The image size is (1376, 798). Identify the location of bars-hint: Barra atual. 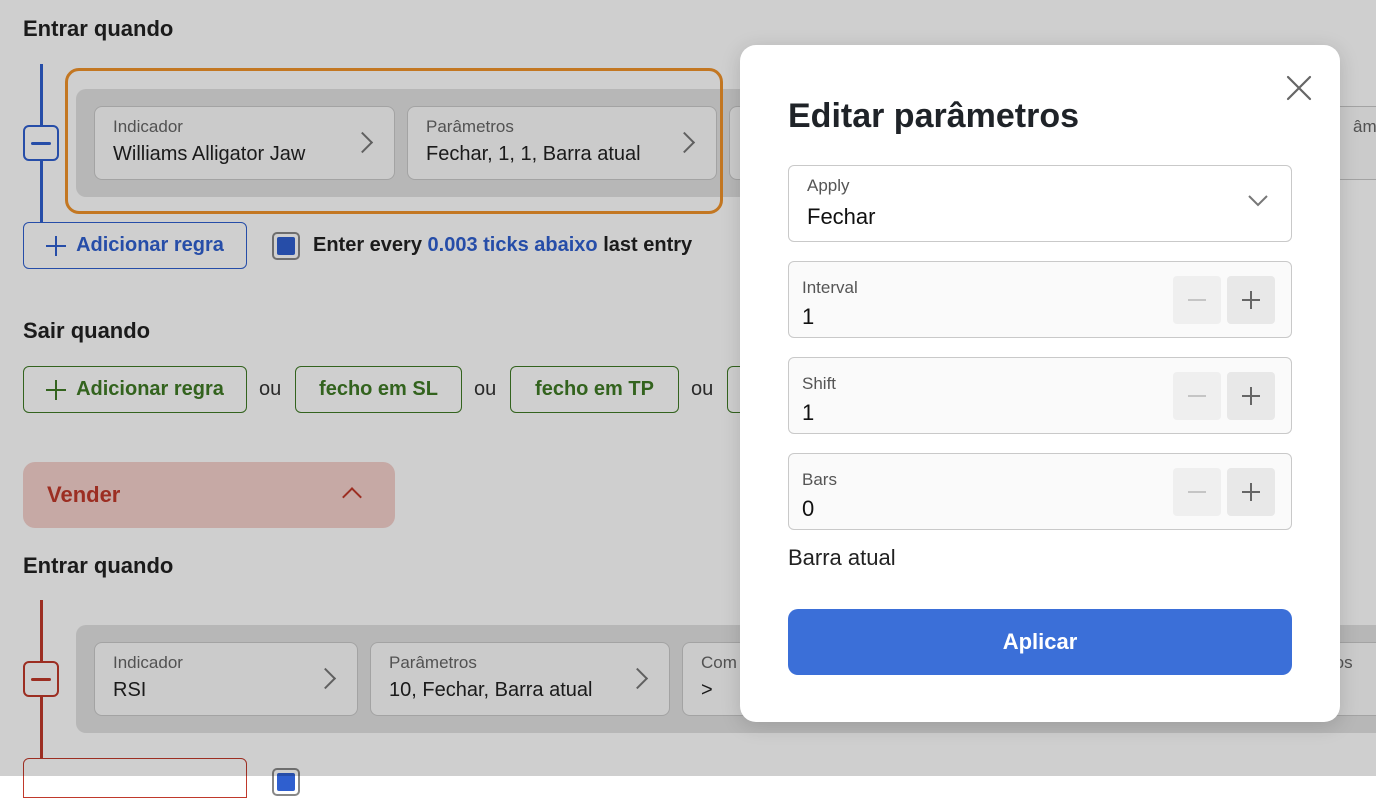
(842, 557).